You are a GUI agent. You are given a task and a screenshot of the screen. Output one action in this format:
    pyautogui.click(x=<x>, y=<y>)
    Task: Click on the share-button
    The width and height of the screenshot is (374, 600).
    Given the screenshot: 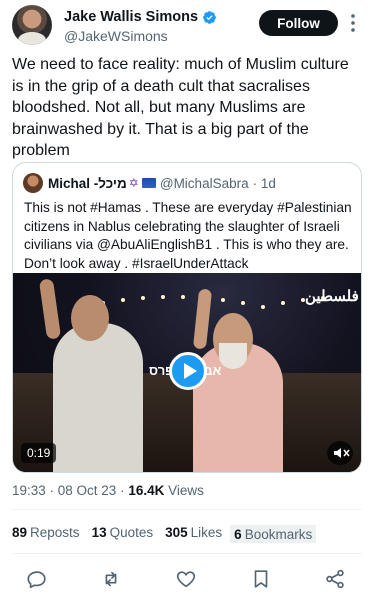 What is the action you would take?
    pyautogui.click(x=335, y=579)
    